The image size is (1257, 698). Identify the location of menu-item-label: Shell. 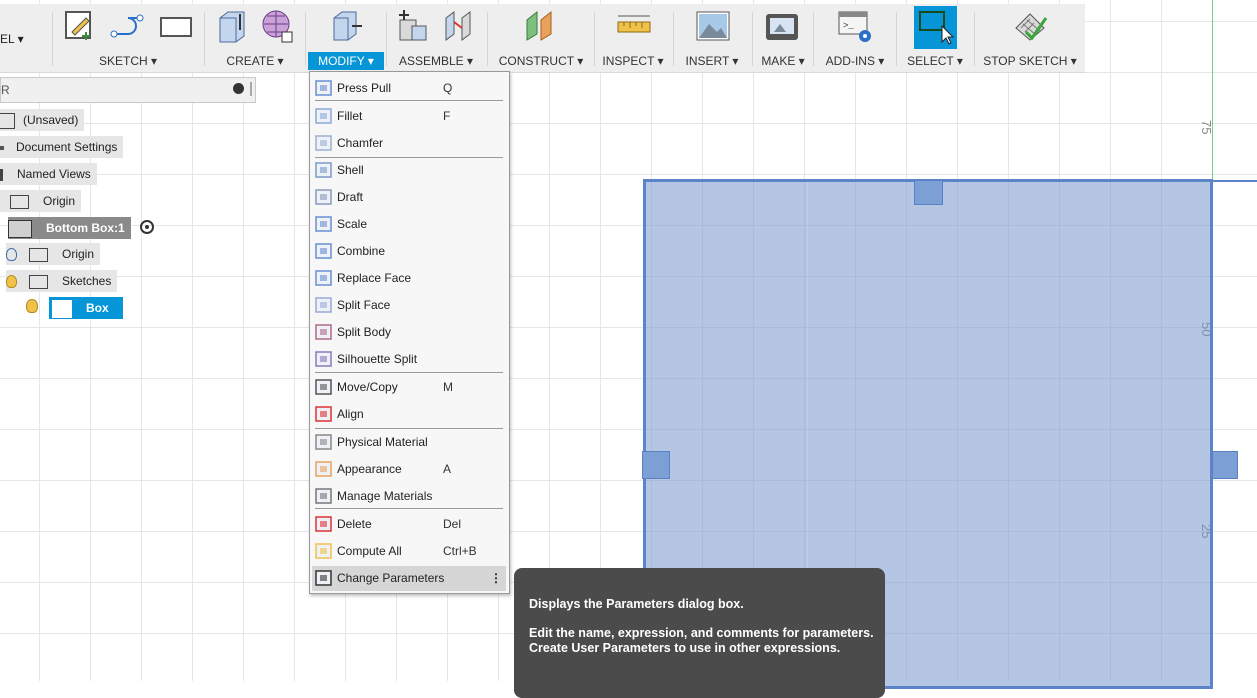
(350, 170).